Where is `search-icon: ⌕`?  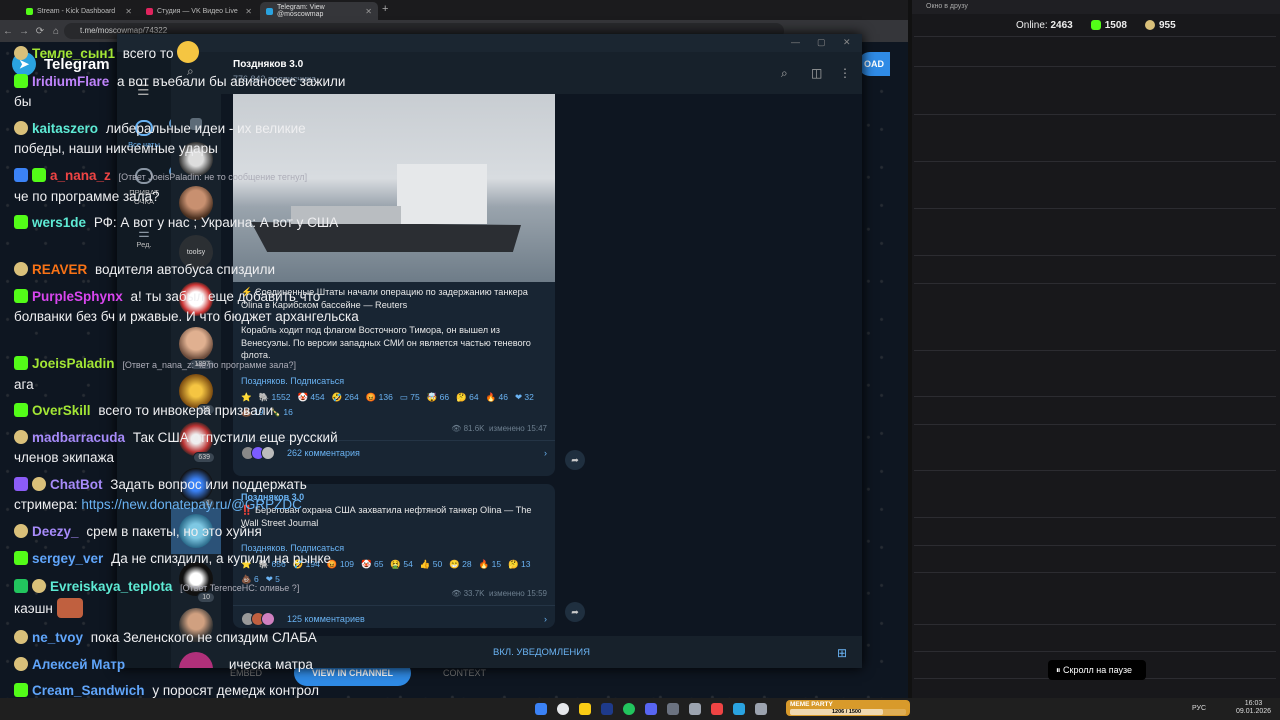 search-icon: ⌕ is located at coordinates (784, 73).